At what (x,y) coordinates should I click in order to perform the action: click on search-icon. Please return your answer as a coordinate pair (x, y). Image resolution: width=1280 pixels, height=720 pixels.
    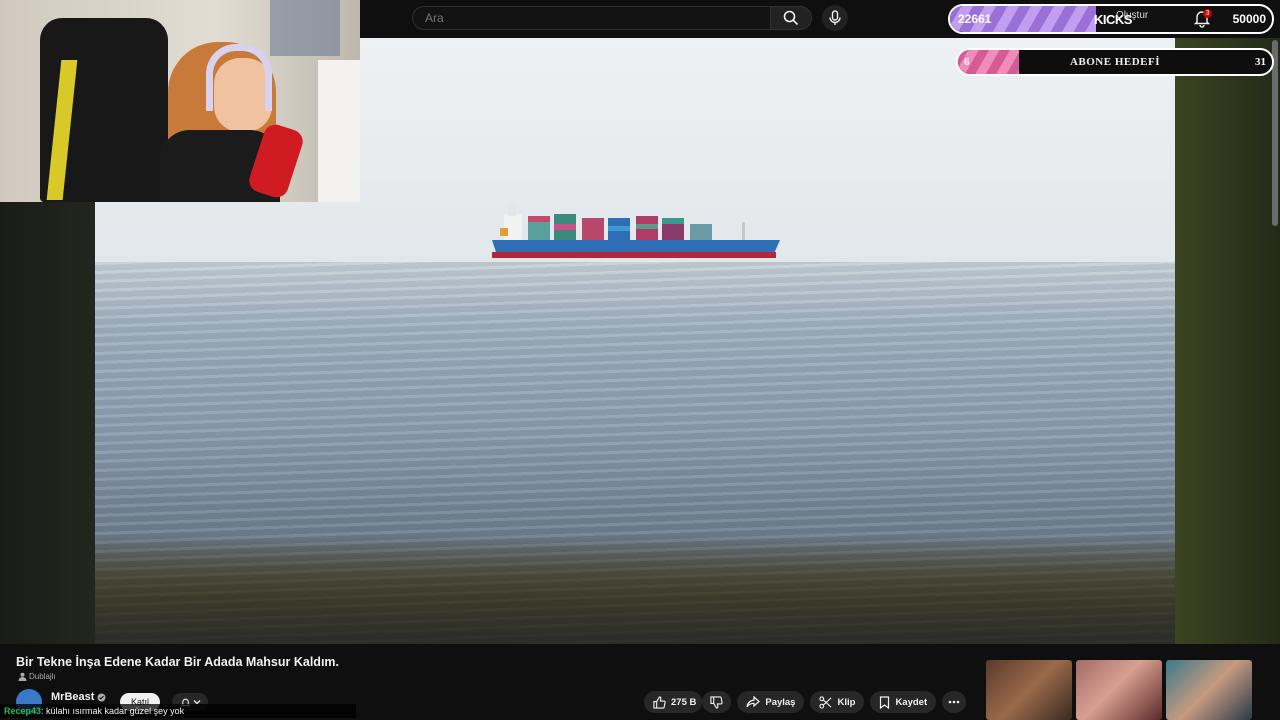
    Looking at the image, I should click on (791, 18).